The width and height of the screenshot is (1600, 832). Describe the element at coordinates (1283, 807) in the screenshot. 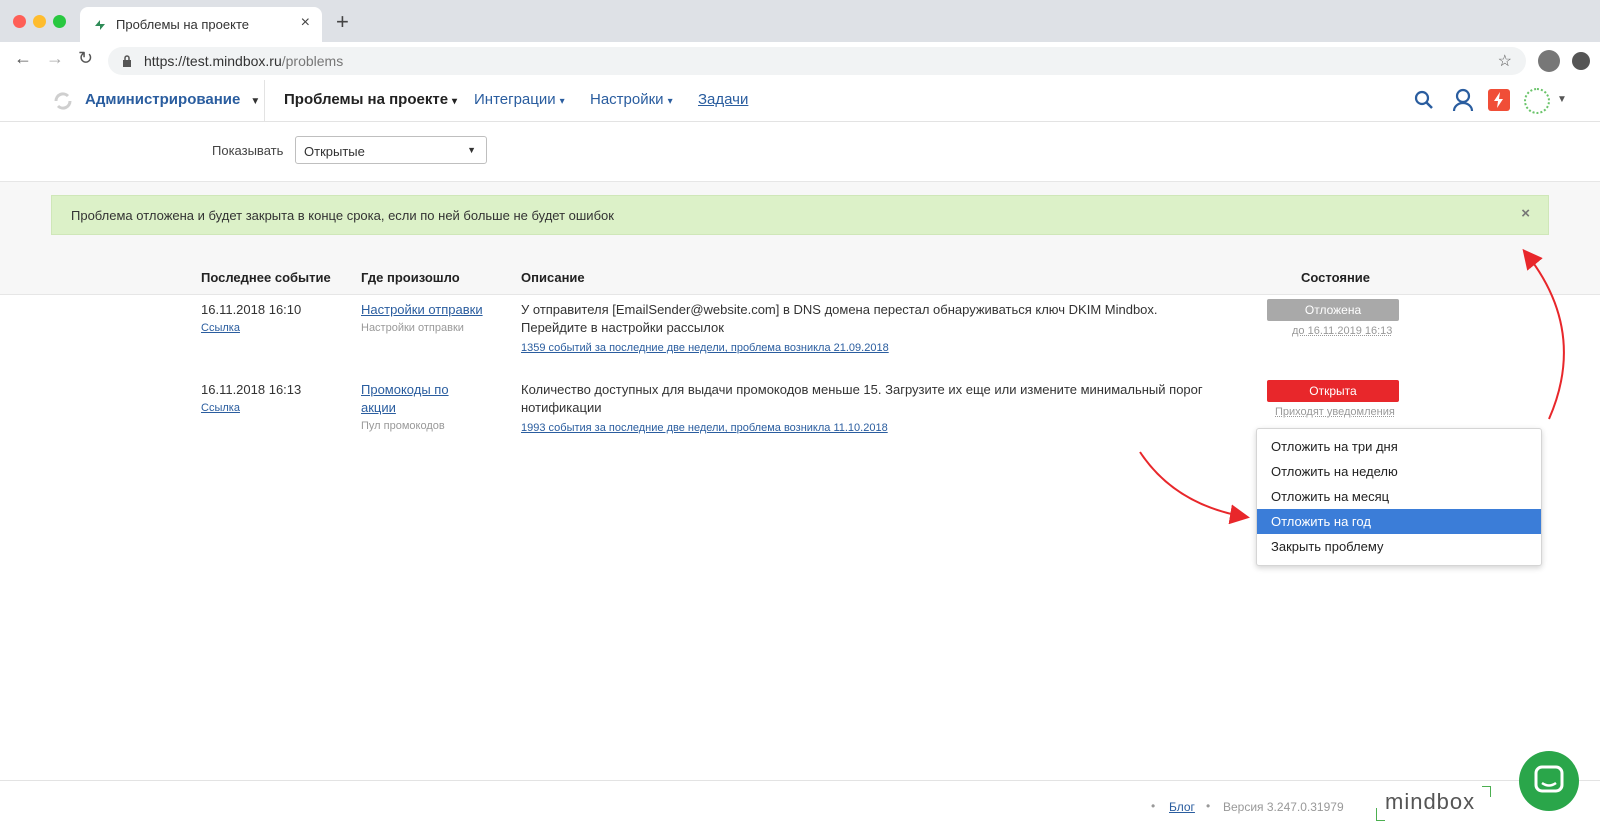

I see `footer-version: Версия 3.247.0.31979` at that location.